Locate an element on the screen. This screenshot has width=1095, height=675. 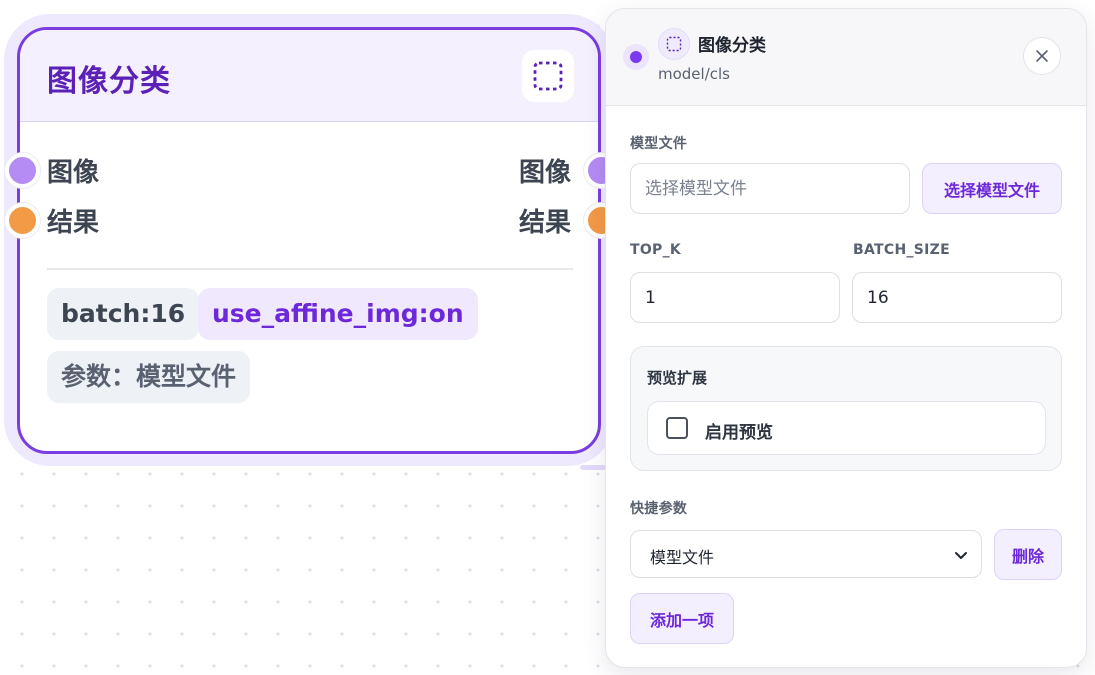
input-port-result is located at coordinates (22, 220).